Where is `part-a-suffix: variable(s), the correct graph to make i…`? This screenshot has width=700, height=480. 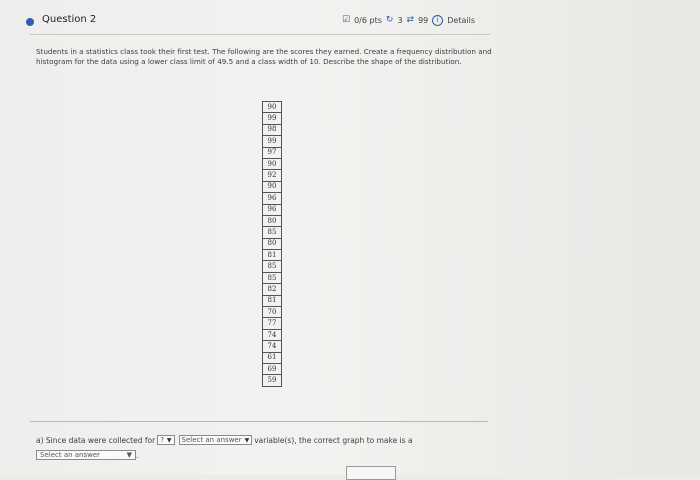
part-a-suffix: variable(s), the correct graph to make i… is located at coordinates (333, 440).